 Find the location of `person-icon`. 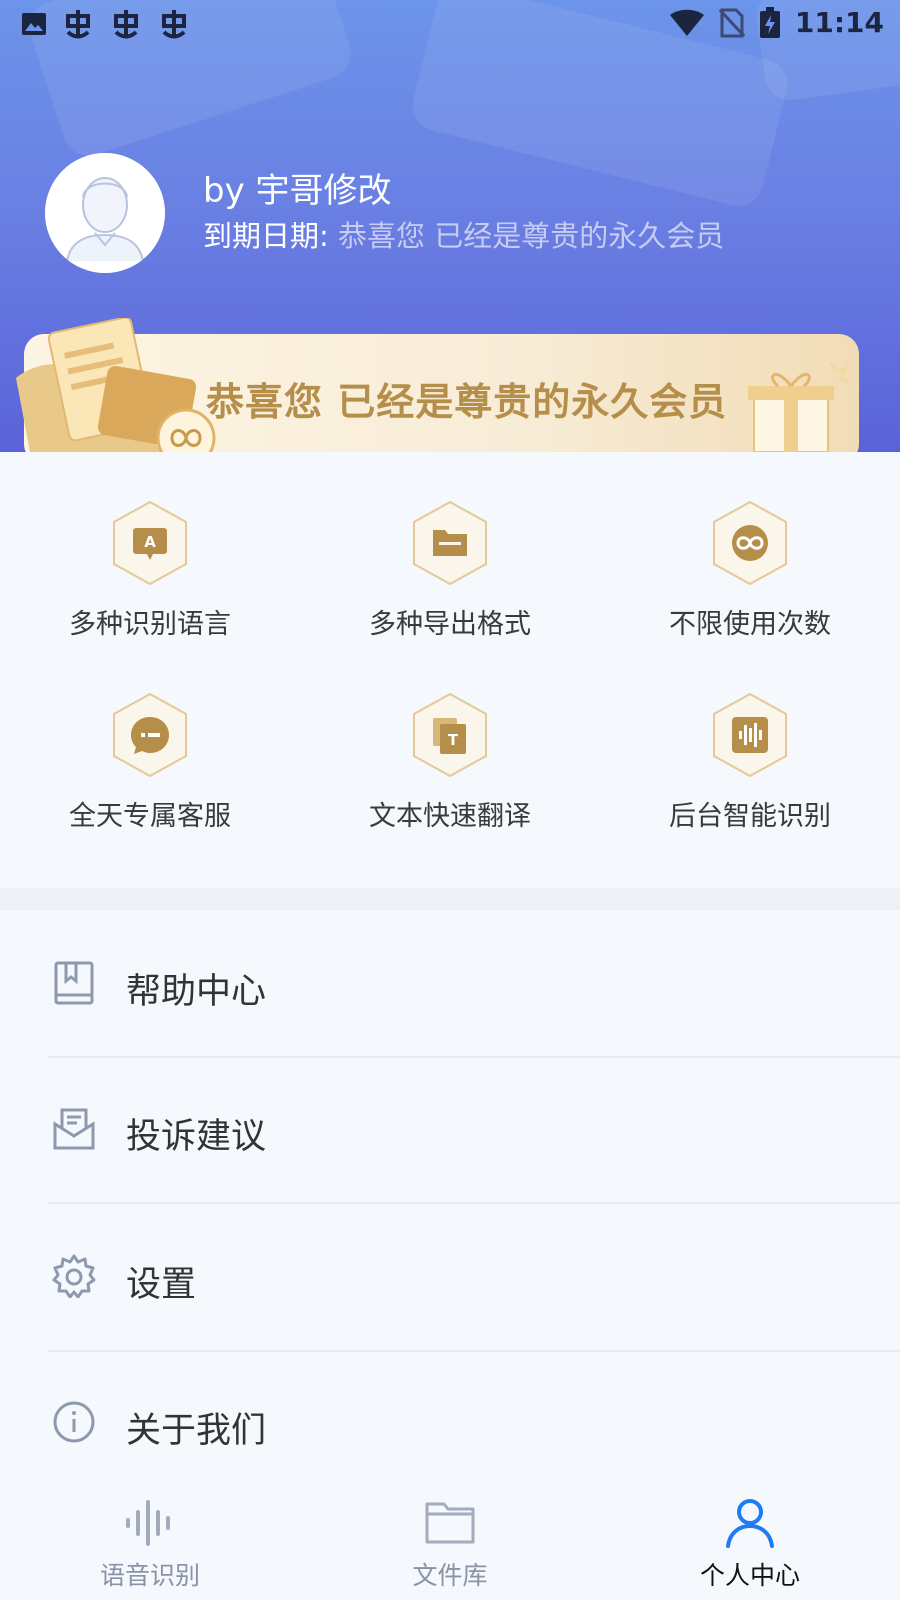

person-icon is located at coordinates (750, 1523).